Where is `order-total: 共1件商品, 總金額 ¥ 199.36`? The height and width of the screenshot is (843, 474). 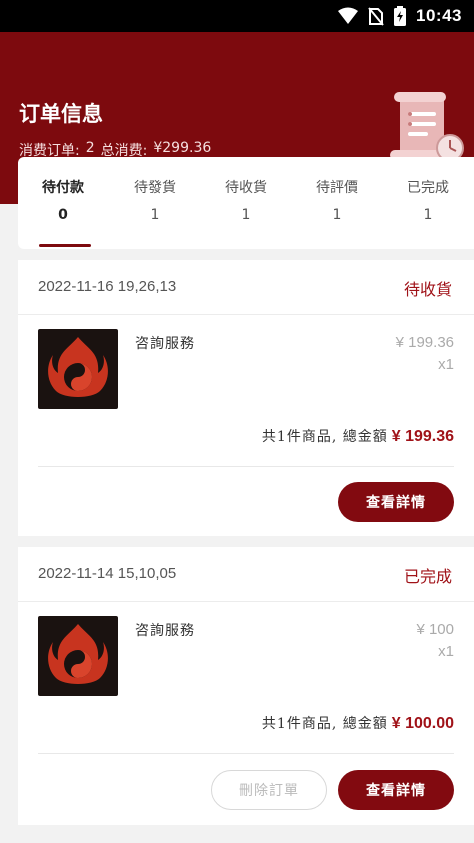 order-total: 共1件商品, 總金額 ¥ 199.36 is located at coordinates (358, 436).